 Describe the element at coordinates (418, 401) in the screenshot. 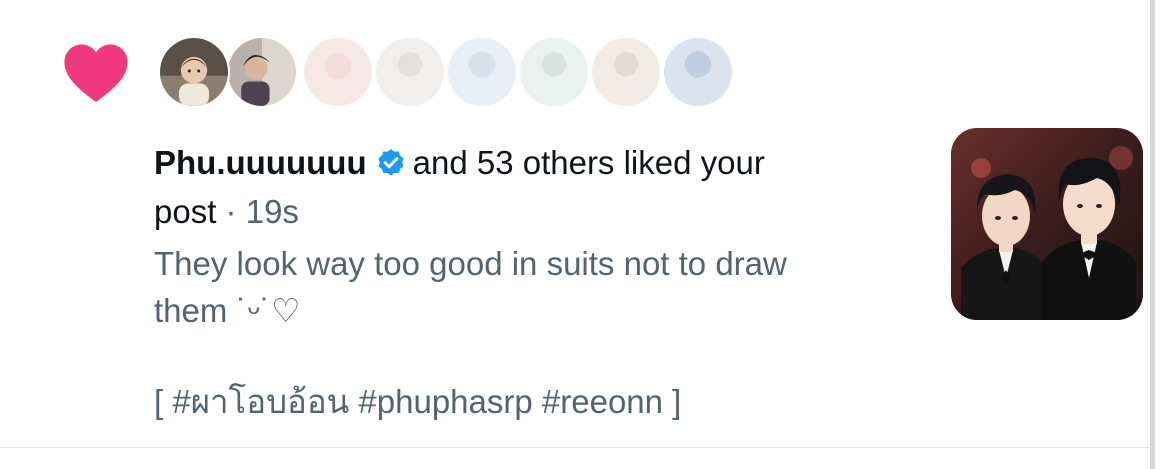

I see `post-hashtags: [ #ผาโอบอ้อน #phuphasrp #reeonn ]` at that location.